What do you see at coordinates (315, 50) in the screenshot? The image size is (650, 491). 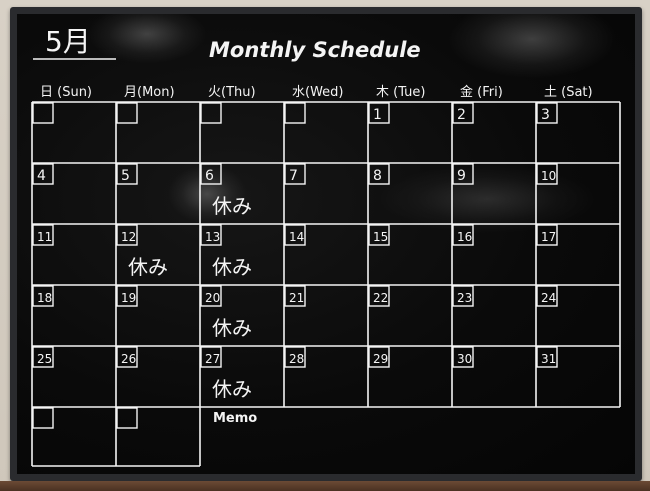 I see `board-title: Monthly Schedule` at bounding box center [315, 50].